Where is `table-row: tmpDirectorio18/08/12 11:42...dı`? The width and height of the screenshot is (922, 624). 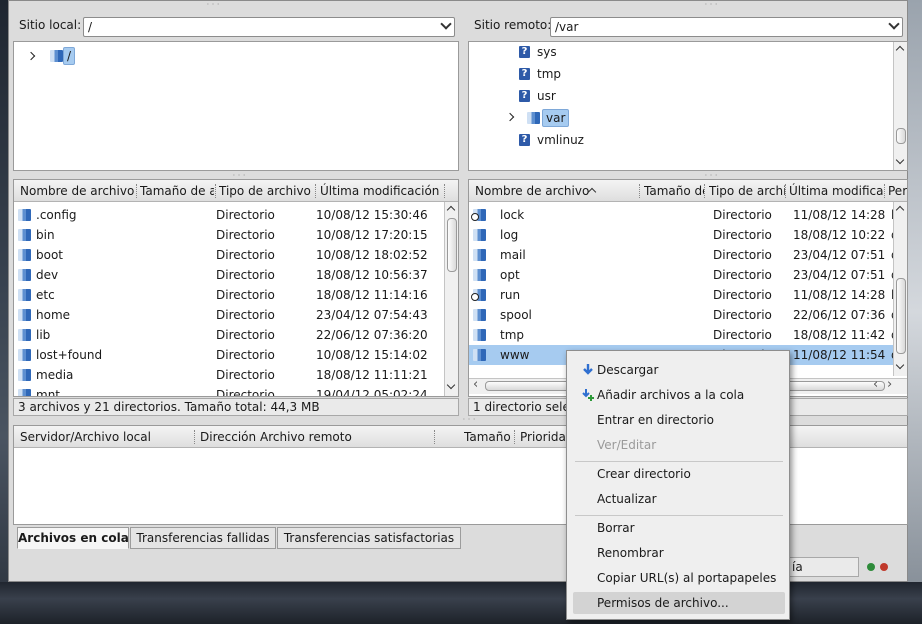 table-row: tmpDirectorio18/08/12 11:42...dı is located at coordinates (685, 335).